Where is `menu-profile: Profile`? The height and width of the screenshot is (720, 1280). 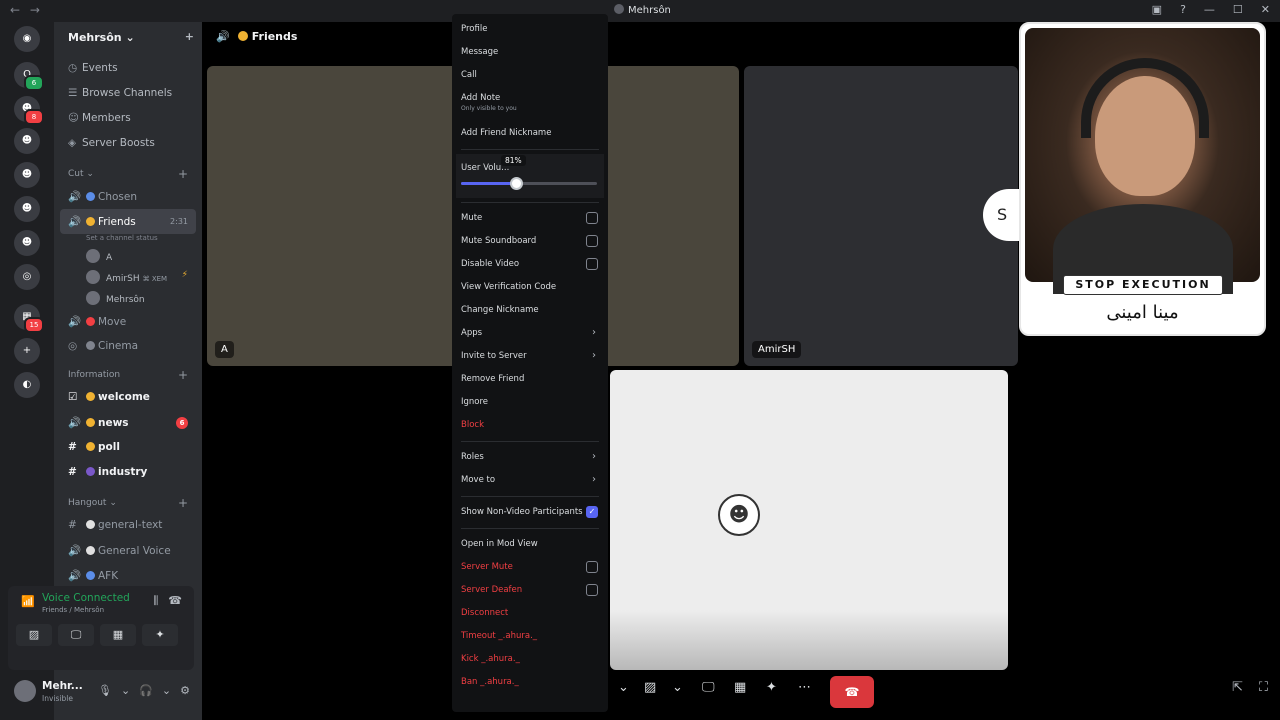
menu-profile: Profile is located at coordinates (530, 29).